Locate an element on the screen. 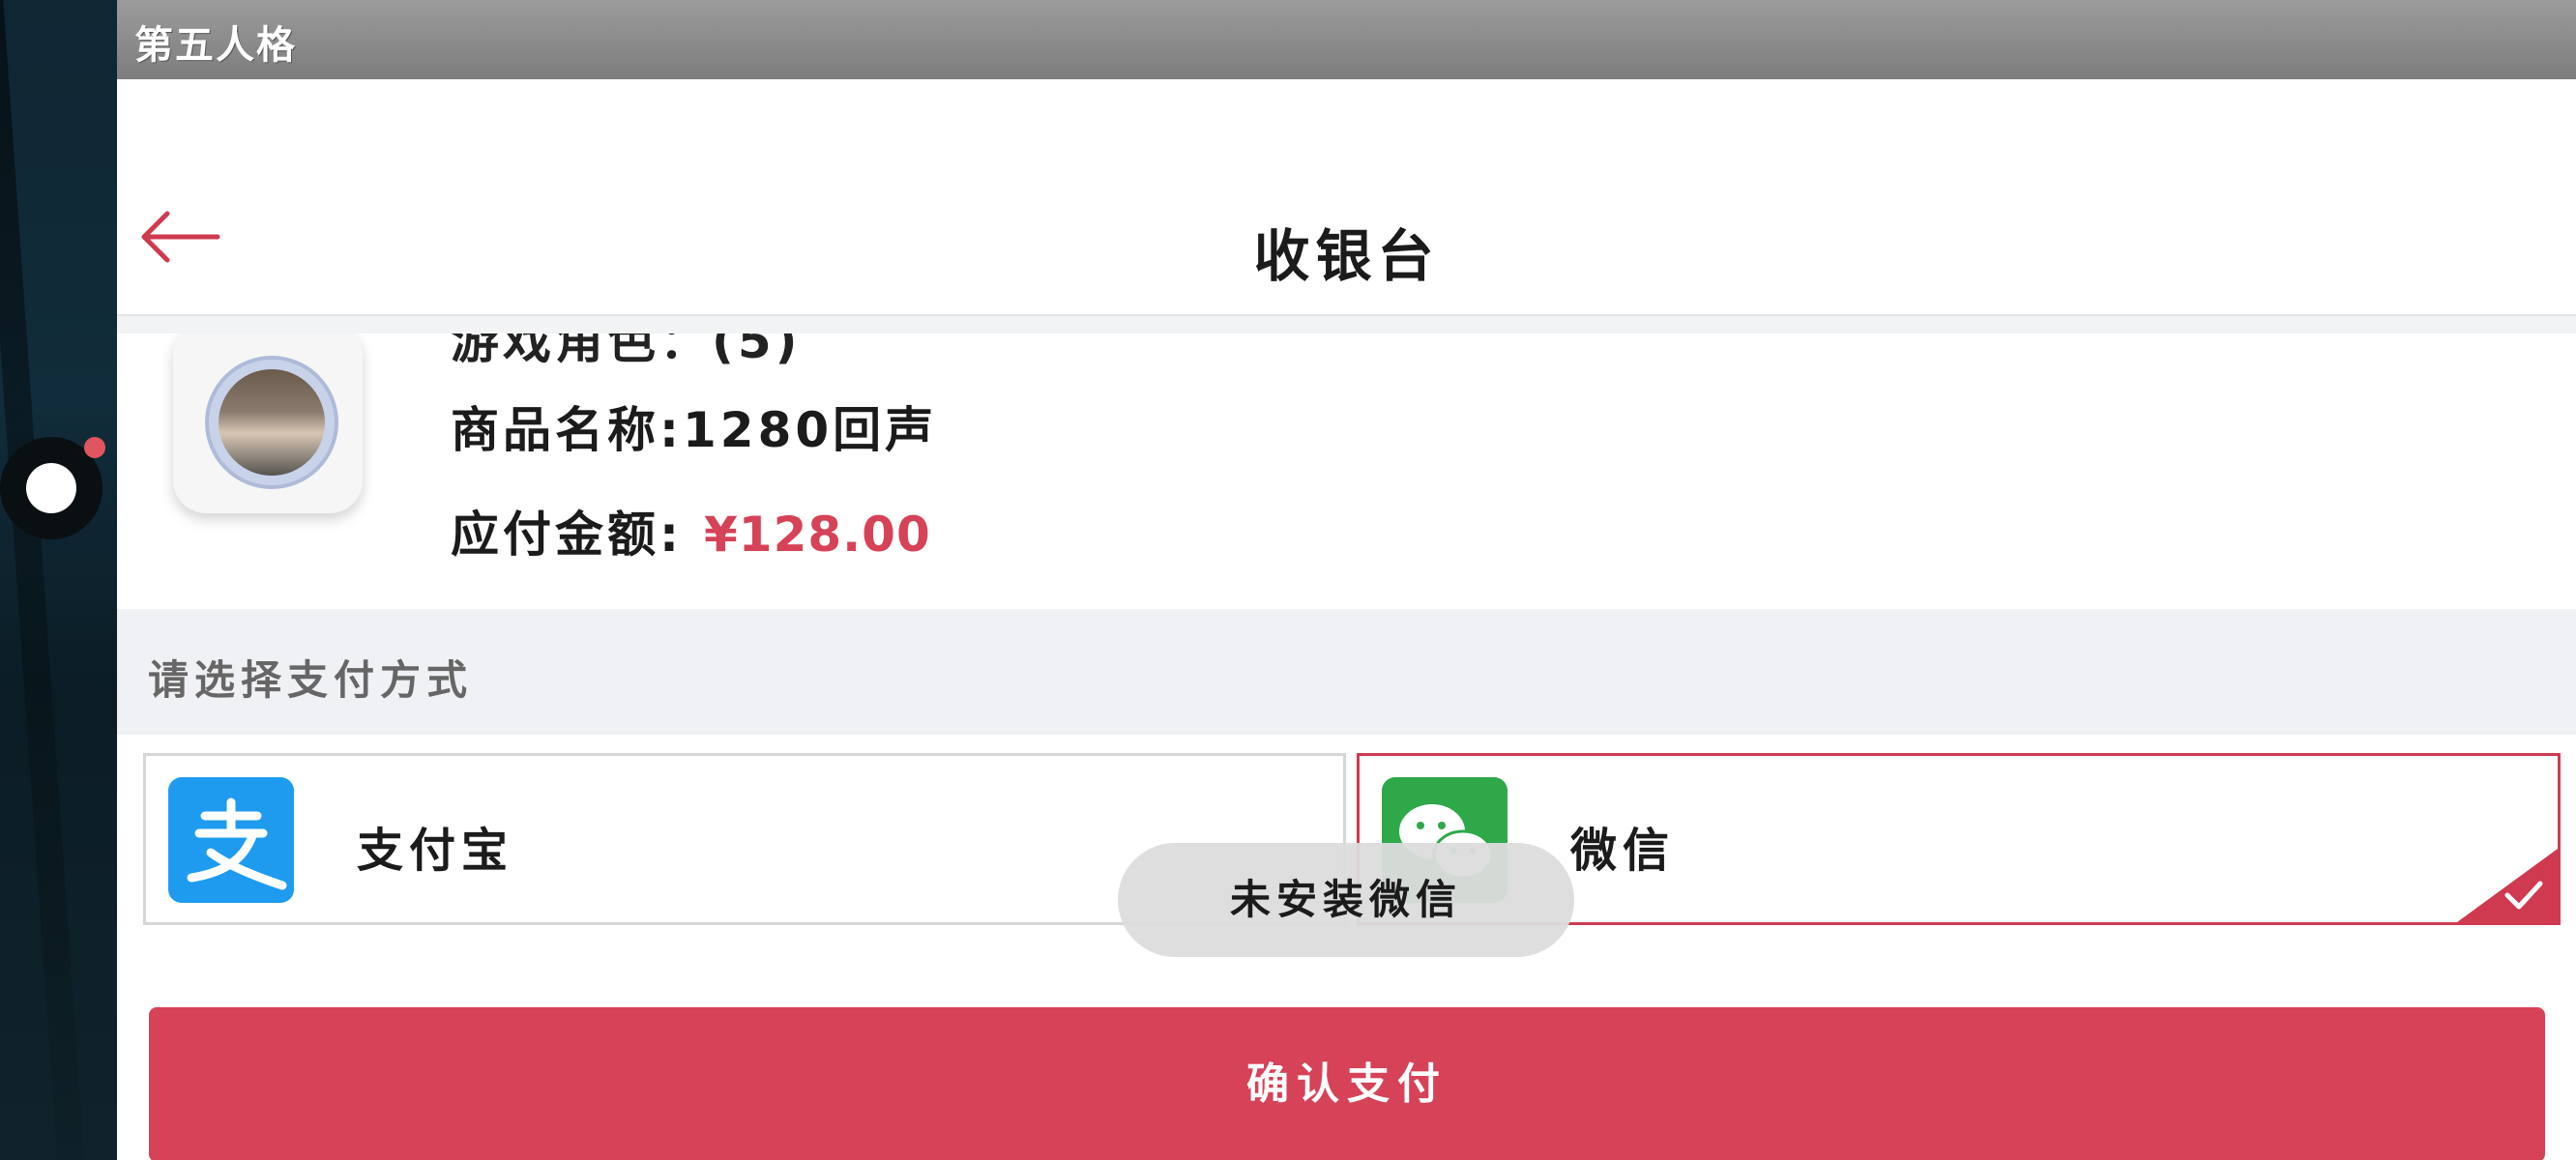 The width and height of the screenshot is (2576, 1160). app-title-bar: 第五人格 is located at coordinates (1346, 40).